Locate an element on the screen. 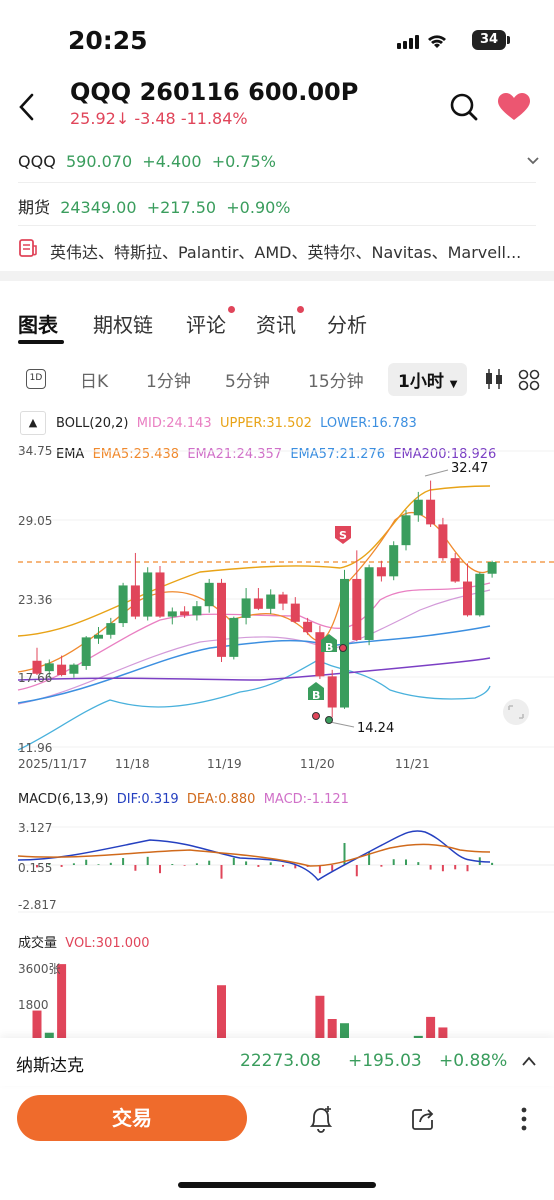  candle-style-icon is located at coordinates (494, 379).